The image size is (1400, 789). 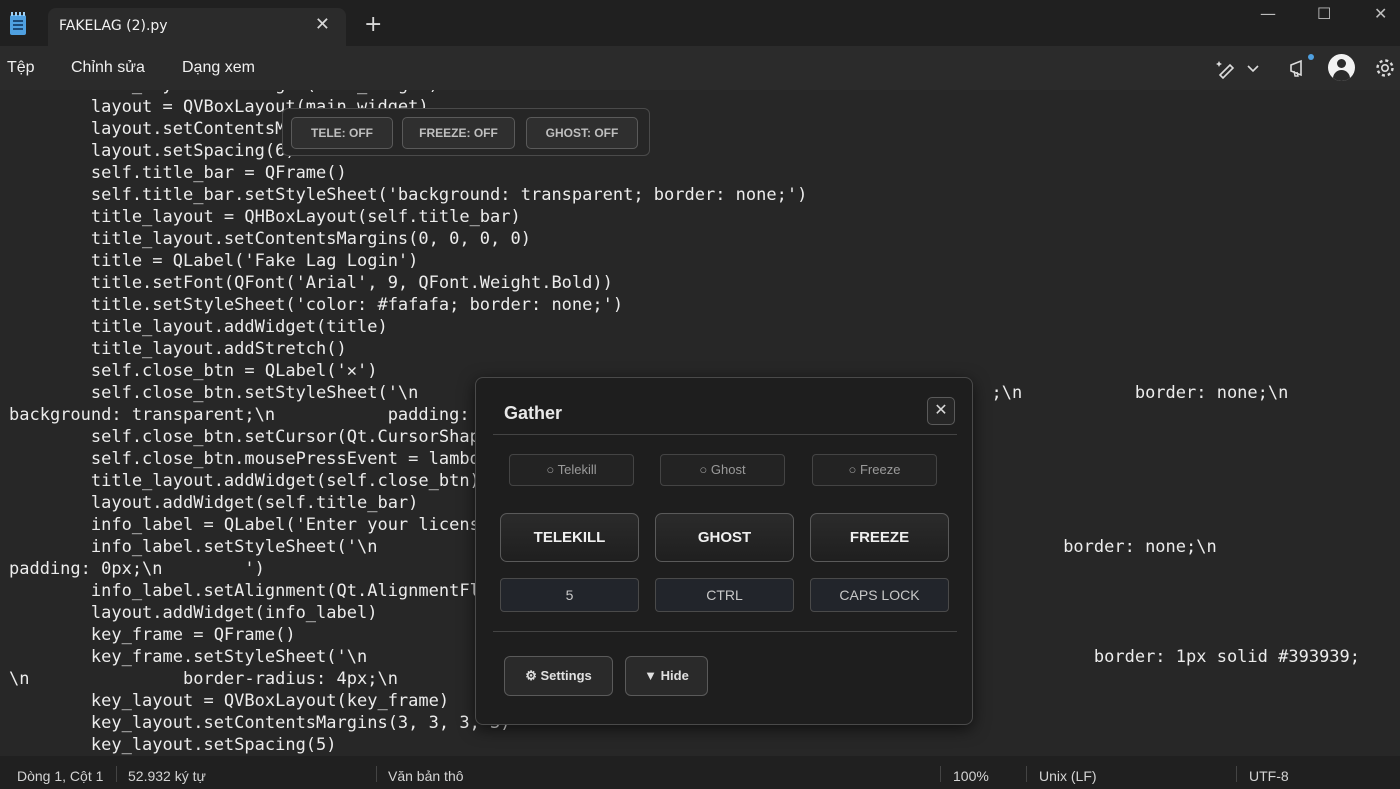 What do you see at coordinates (1268, 14) in the screenshot?
I see `minimize-icon: —` at bounding box center [1268, 14].